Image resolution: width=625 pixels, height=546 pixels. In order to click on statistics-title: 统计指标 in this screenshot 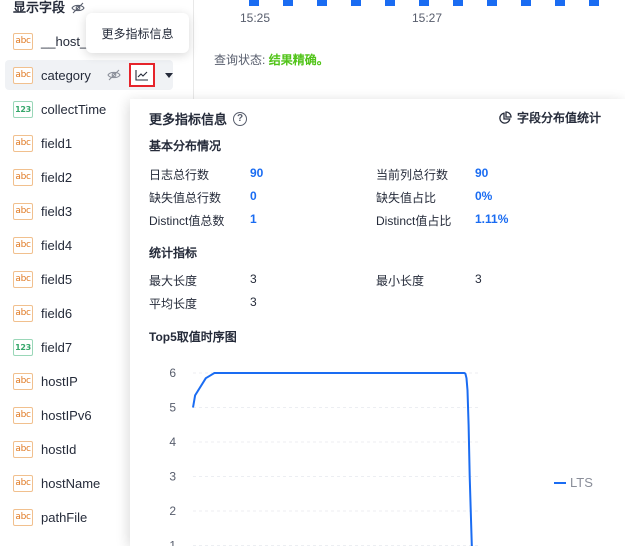, I will do `click(173, 253)`.